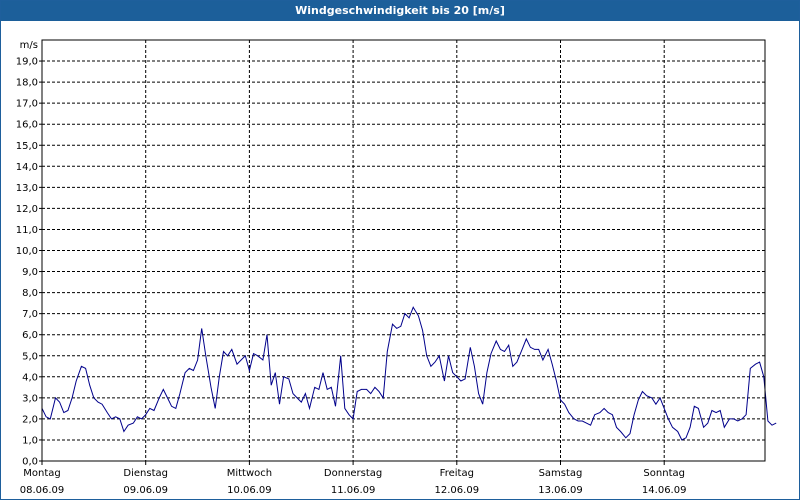  I want to click on y-tick-label: 0,0, so click(30, 462).